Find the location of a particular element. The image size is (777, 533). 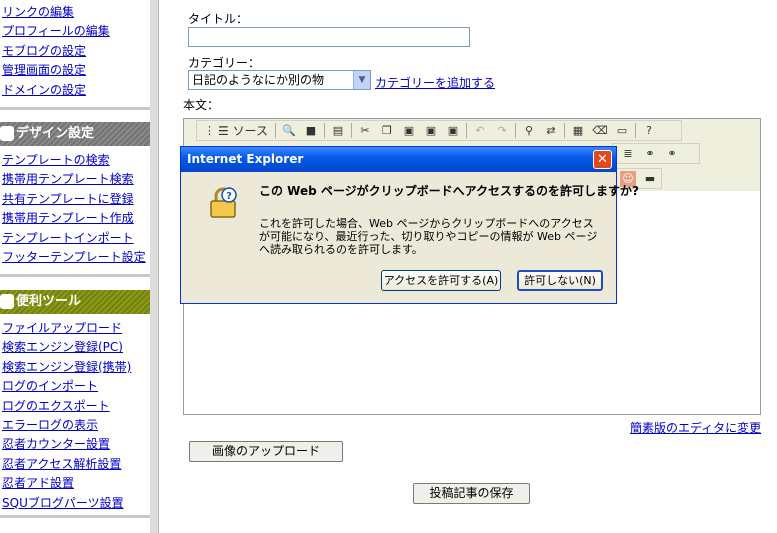

close-icon: ✕ is located at coordinates (602, 159).